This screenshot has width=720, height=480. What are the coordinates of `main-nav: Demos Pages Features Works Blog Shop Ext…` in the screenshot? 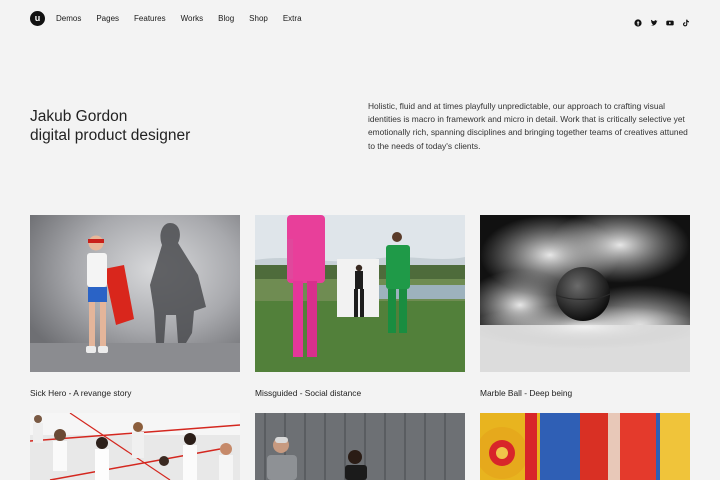 It's located at (186, 19).